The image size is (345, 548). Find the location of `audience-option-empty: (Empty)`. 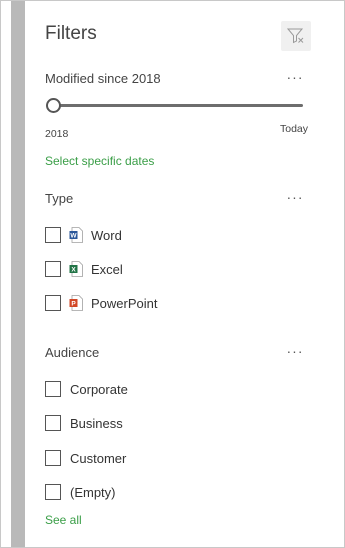

audience-option-empty: (Empty) is located at coordinates (80, 492).